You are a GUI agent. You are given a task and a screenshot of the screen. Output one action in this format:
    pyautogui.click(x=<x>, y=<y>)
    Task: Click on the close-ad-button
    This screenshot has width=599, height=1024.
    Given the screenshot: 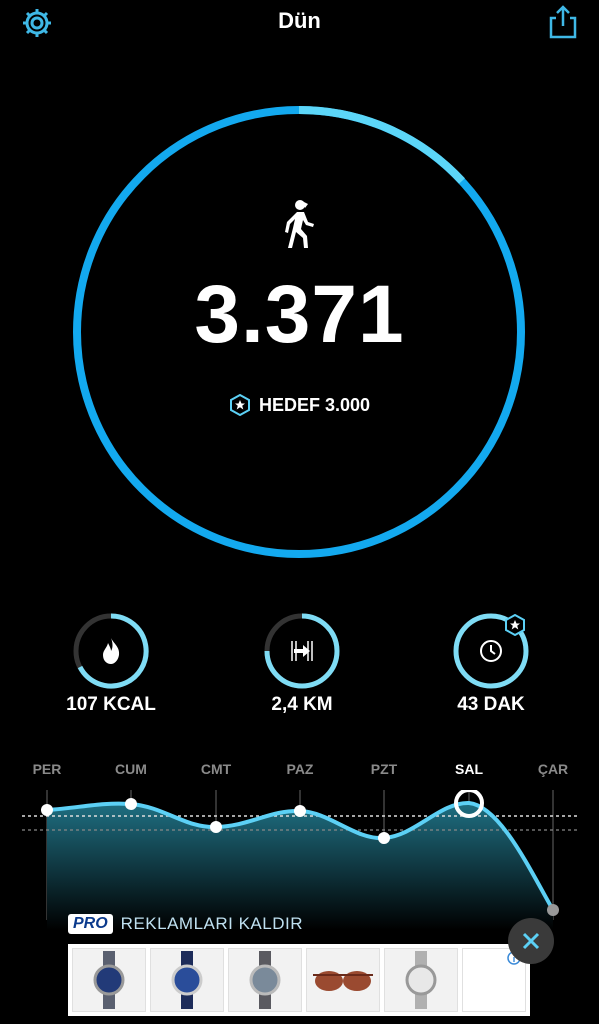 What is the action you would take?
    pyautogui.click(x=531, y=941)
    